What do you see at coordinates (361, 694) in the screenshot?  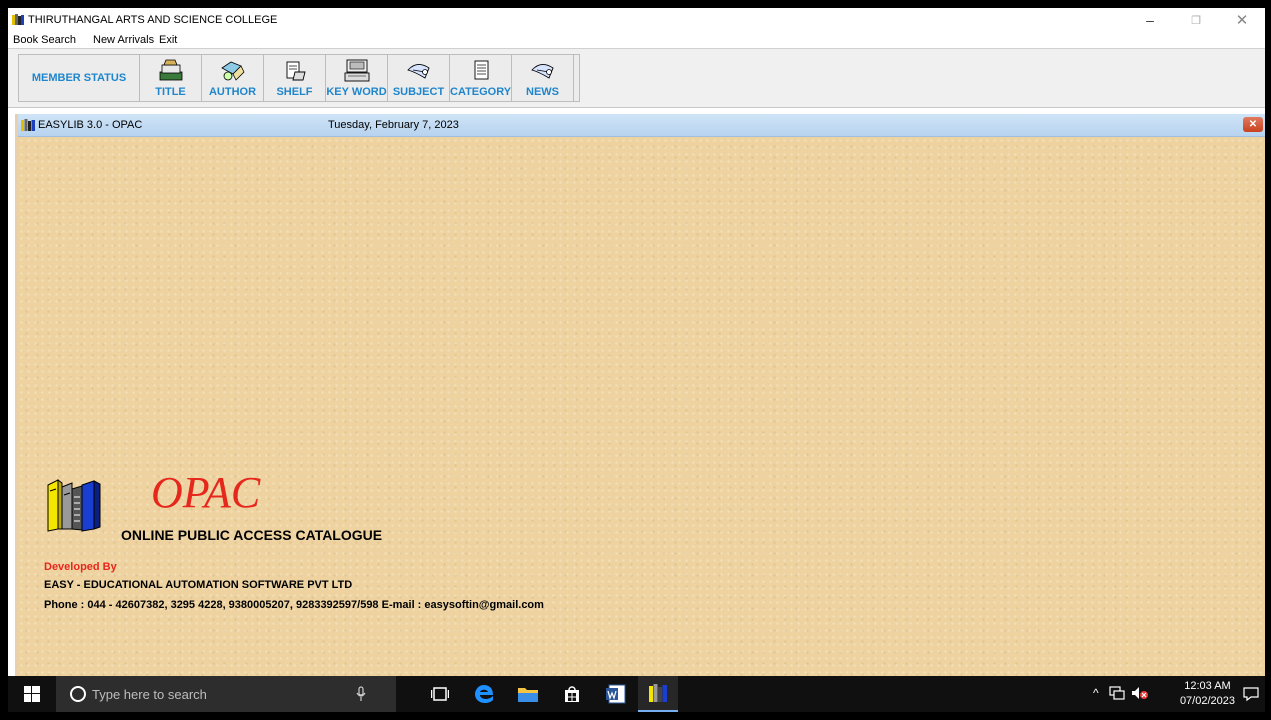 I see `microphone-icon` at bounding box center [361, 694].